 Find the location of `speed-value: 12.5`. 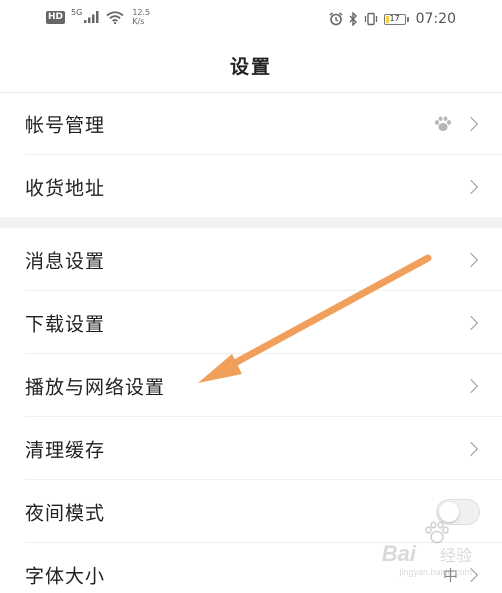

speed-value: 12.5 is located at coordinates (141, 12).